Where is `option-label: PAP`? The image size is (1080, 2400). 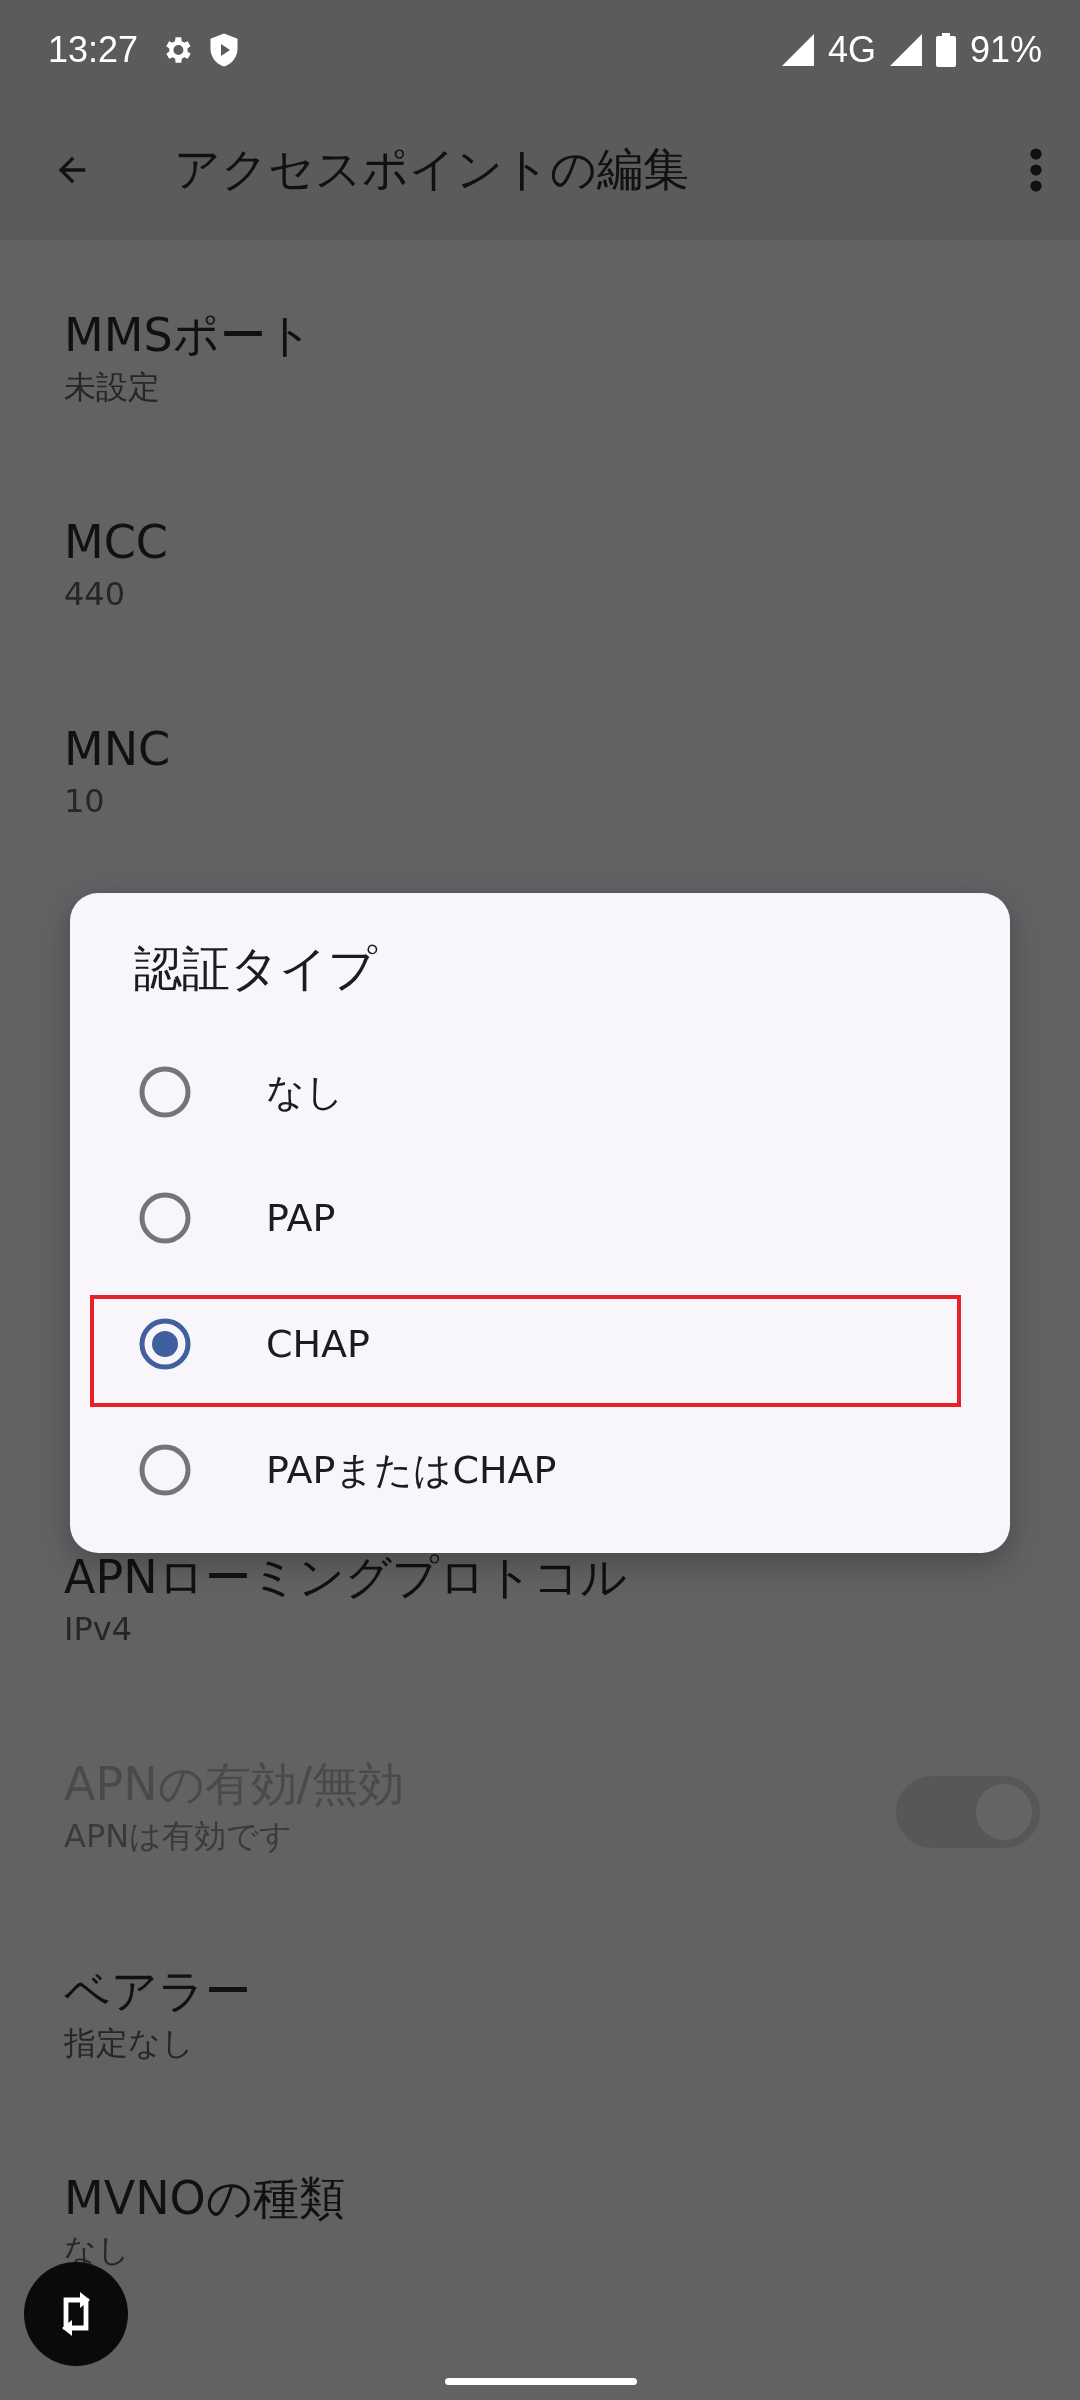 option-label: PAP is located at coordinates (301, 1218).